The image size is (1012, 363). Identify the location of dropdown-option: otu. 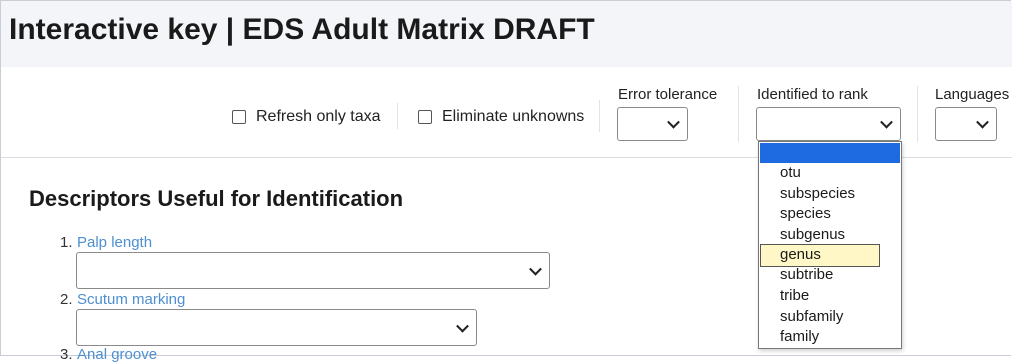
(790, 173).